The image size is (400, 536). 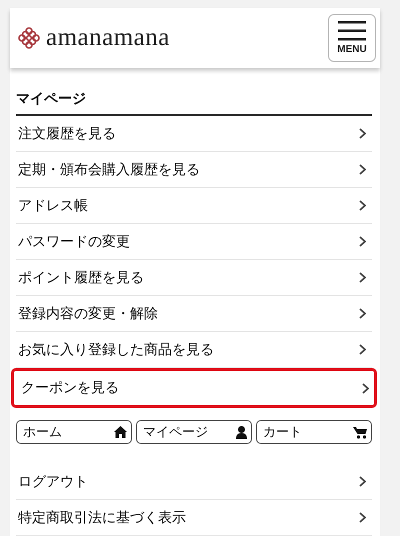 I want to click on logo-text: amanamana, so click(x=108, y=38).